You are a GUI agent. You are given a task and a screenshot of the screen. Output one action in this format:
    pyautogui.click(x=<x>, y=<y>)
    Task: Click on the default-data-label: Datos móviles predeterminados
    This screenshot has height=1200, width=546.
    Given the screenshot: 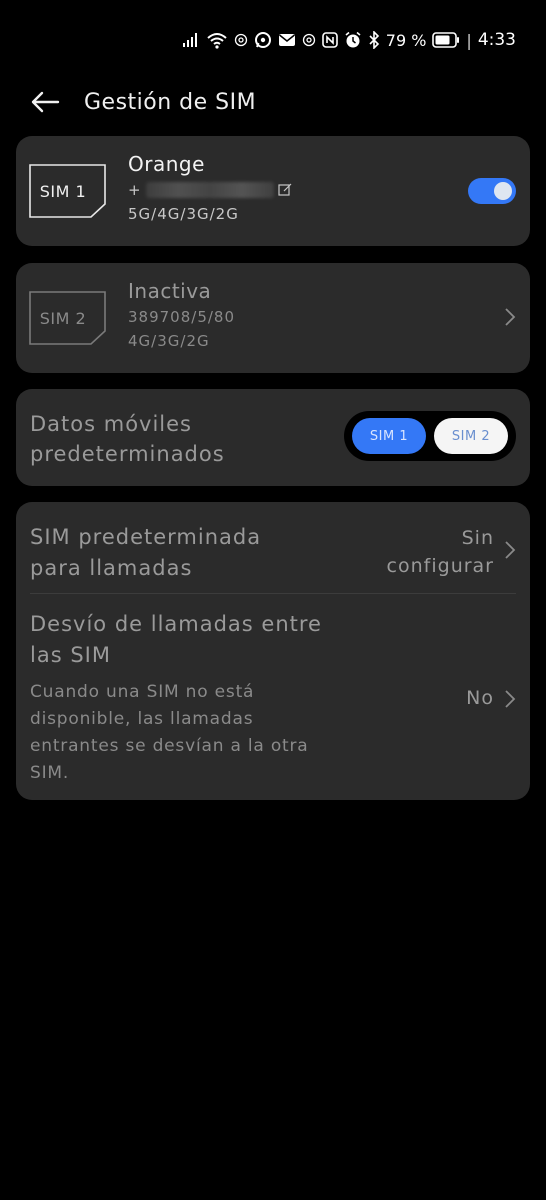 What is the action you would take?
    pyautogui.click(x=127, y=439)
    